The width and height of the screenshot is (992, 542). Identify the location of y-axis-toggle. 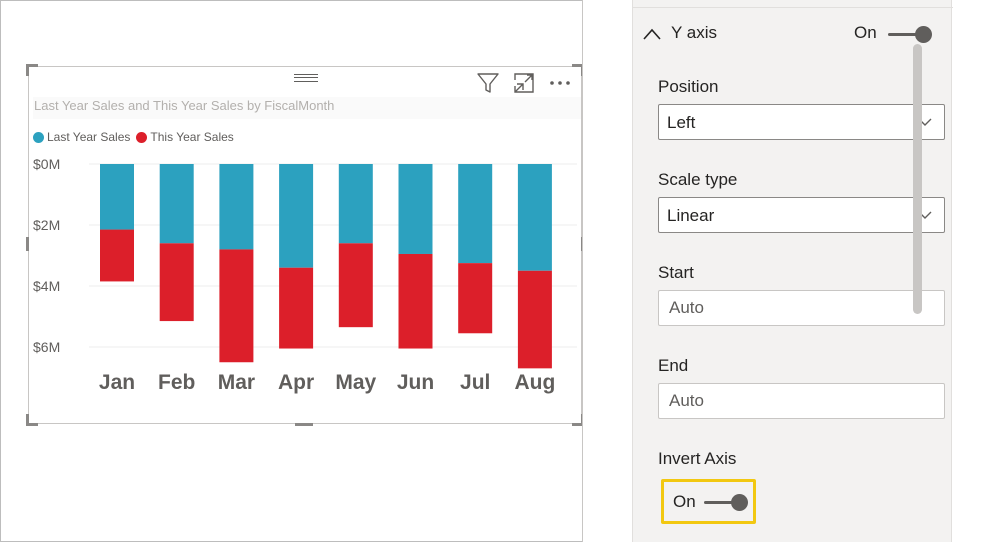
(910, 34).